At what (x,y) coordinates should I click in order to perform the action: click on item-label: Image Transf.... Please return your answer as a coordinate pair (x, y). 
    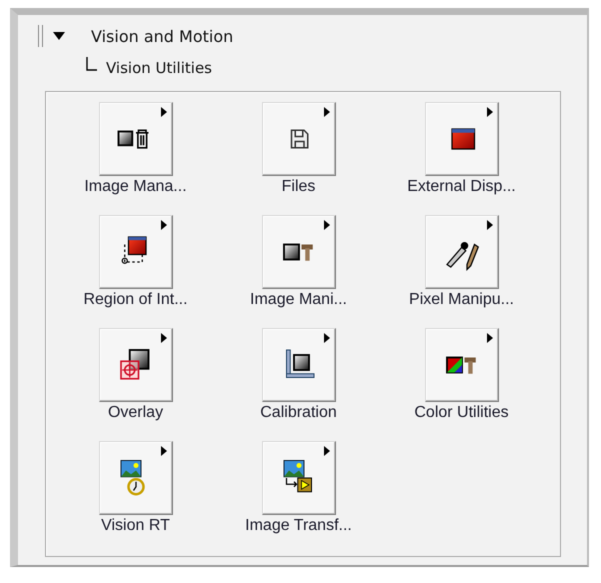
    Looking at the image, I should click on (298, 526).